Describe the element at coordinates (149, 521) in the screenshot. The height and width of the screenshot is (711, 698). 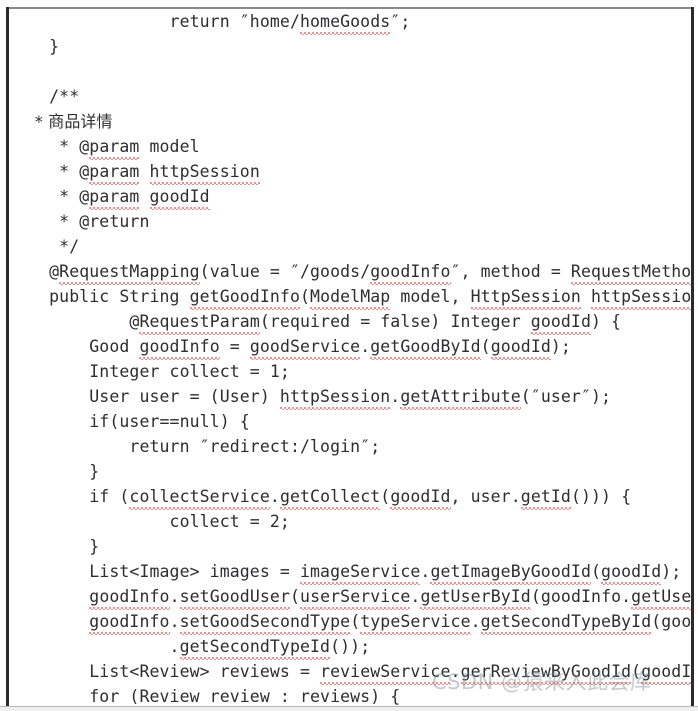
I see `code-line: collect = 2;` at that location.